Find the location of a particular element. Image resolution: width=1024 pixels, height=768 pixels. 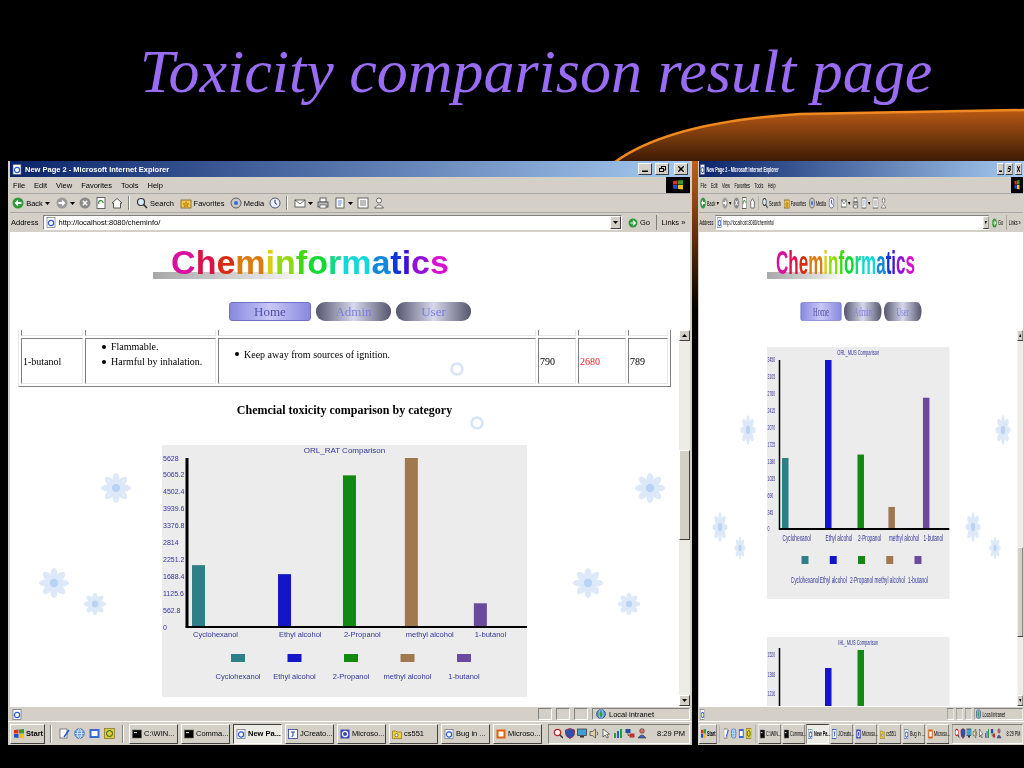

table-cell: 790 is located at coordinates (557, 361).